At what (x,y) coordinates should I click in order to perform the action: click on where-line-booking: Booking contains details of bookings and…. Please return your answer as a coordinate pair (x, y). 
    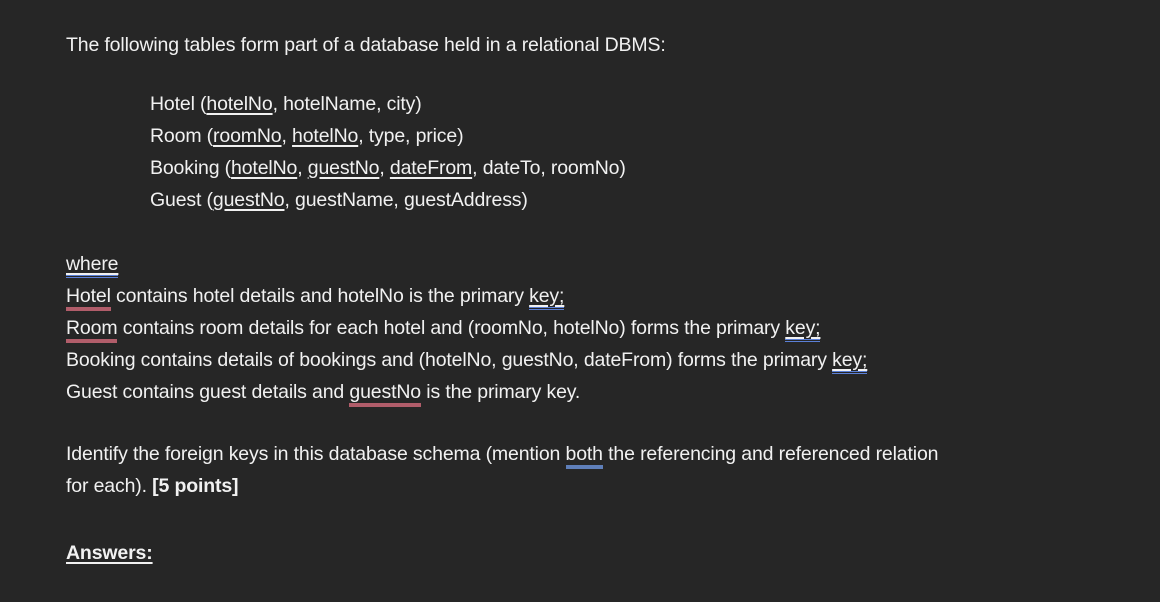
    Looking at the image, I should click on (466, 361).